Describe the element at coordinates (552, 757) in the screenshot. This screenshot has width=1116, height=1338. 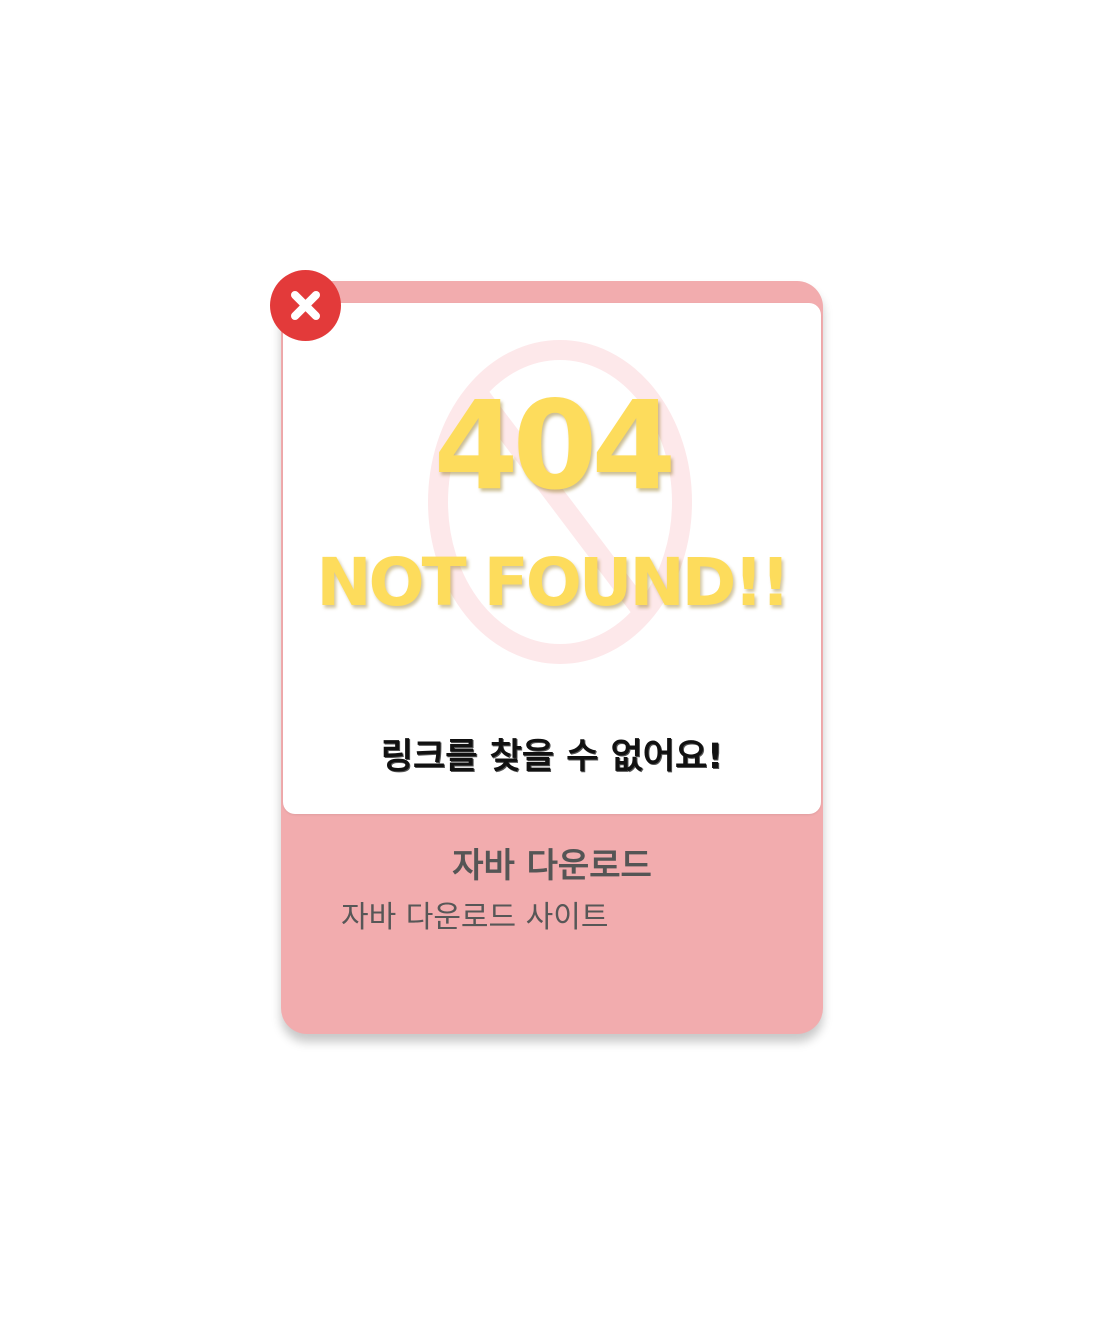
I see `error-message: 링크를 찾을 수 없어요!` at that location.